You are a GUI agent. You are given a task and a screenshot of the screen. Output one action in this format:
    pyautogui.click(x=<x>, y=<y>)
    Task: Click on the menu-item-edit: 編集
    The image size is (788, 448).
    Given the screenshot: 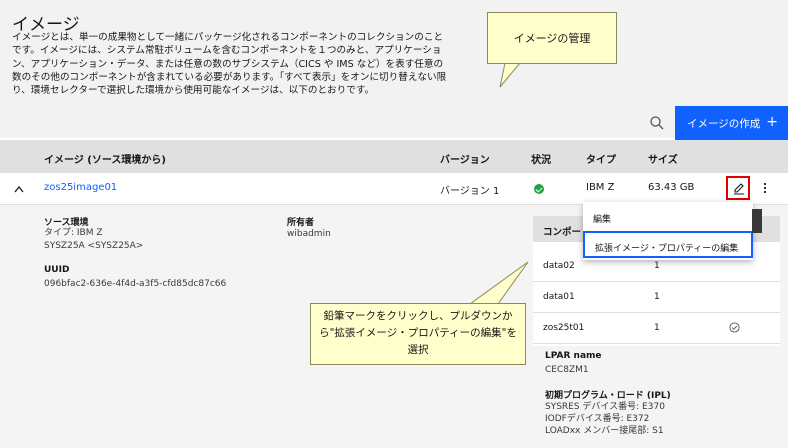 What is the action you would take?
    pyautogui.click(x=668, y=217)
    